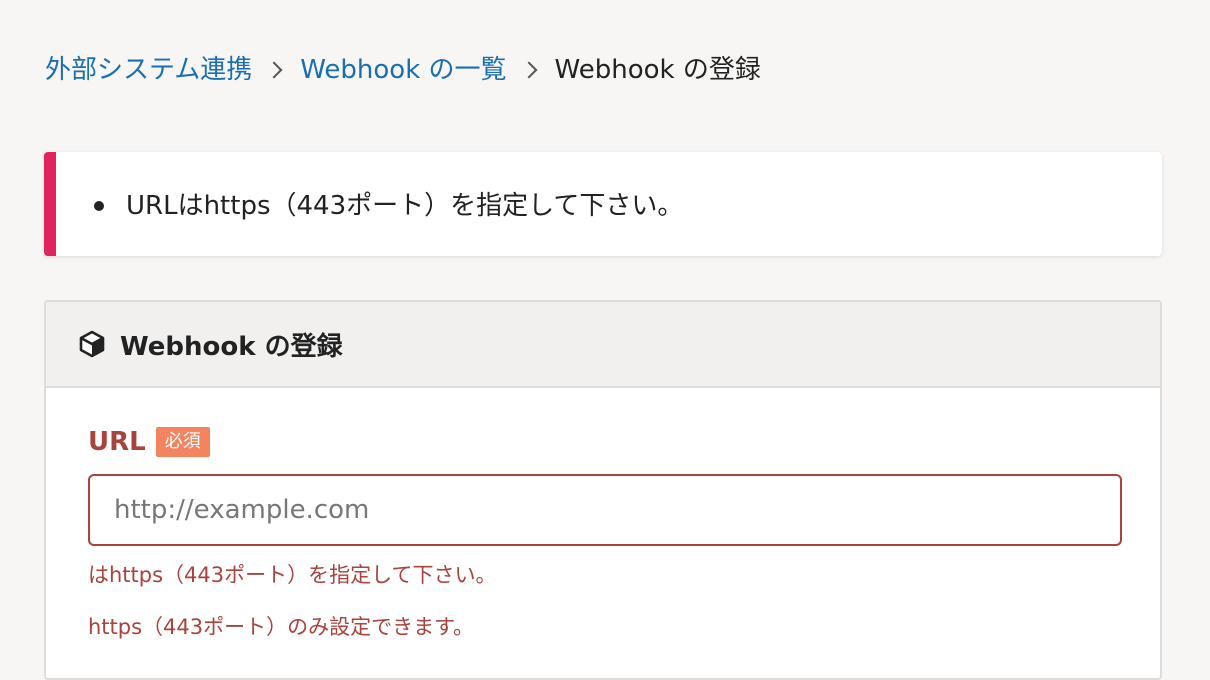 This screenshot has height=680, width=1210. What do you see at coordinates (231, 346) in the screenshot?
I see `panel-title: Webhook の登録` at bounding box center [231, 346].